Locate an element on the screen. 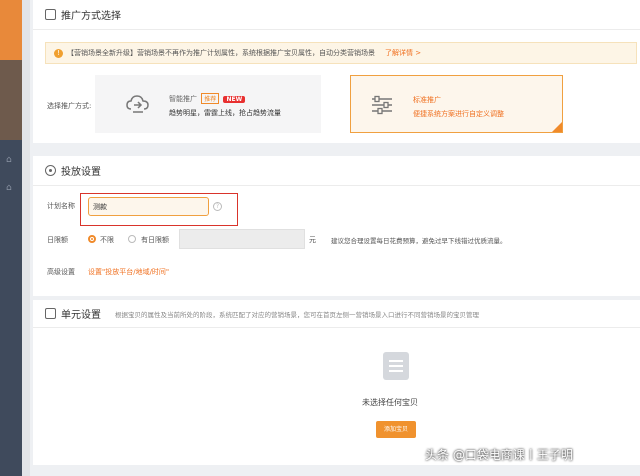 Image resolution: width=640 pixels, height=476 pixels. smart-promo-title: 智能推广 推荐 NEW is located at coordinates (207, 98).